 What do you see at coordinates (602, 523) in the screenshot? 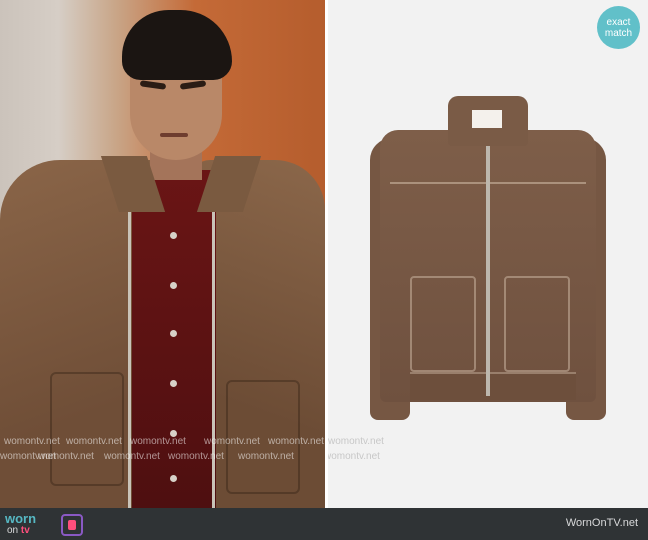
I see `site-name: WornOnTV.net` at bounding box center [602, 523].